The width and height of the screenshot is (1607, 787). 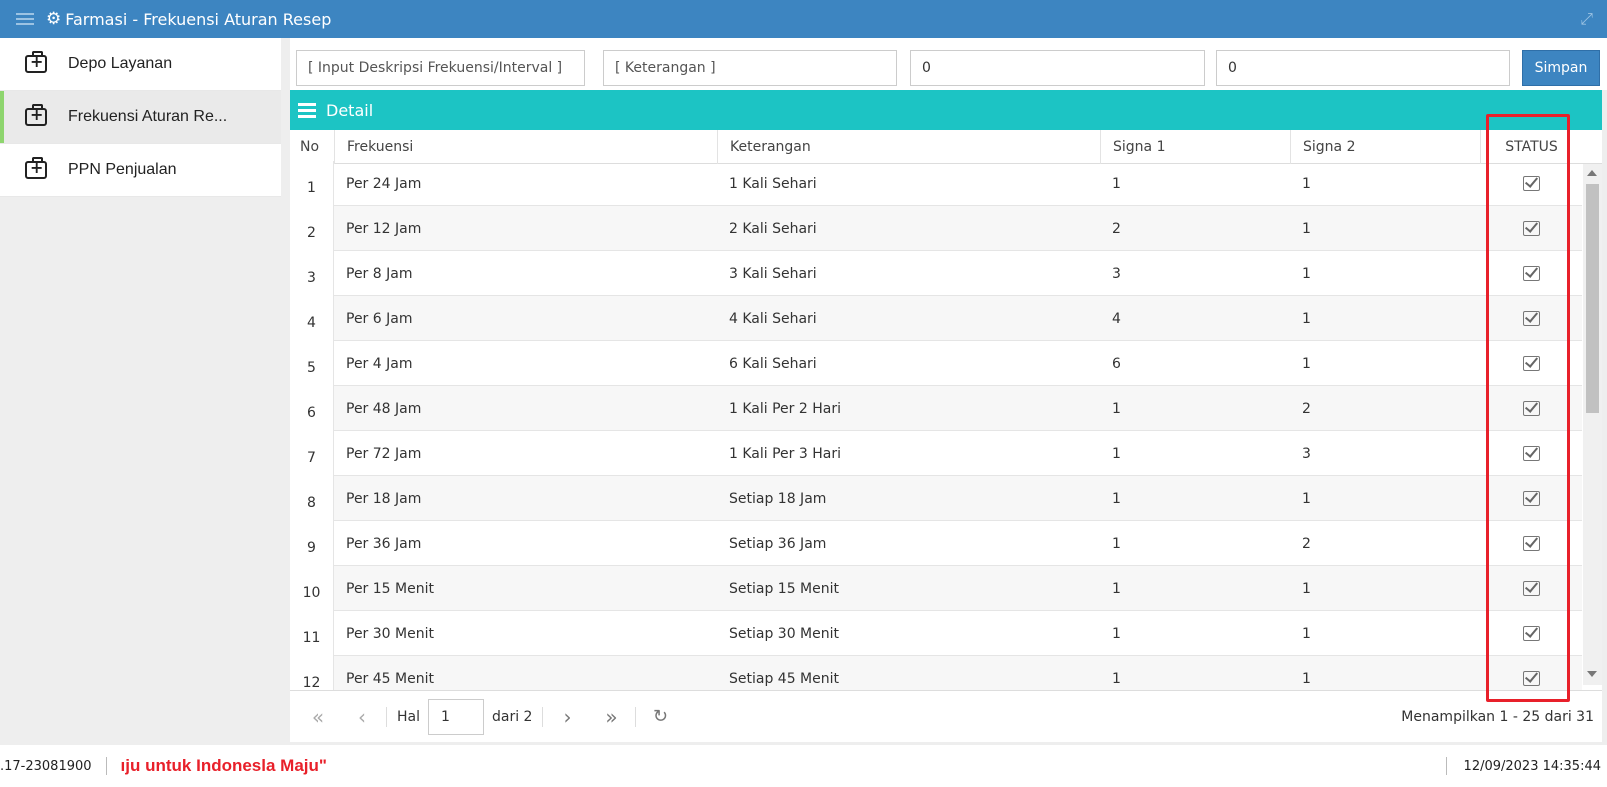 What do you see at coordinates (1306, 408) in the screenshot?
I see `cell-signa2: 2` at bounding box center [1306, 408].